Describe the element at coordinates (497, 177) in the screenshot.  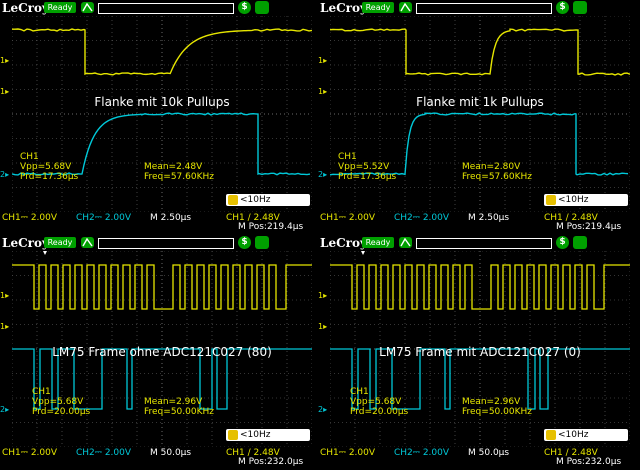
I see `measure-freq: Freq=57.60KHz` at that location.